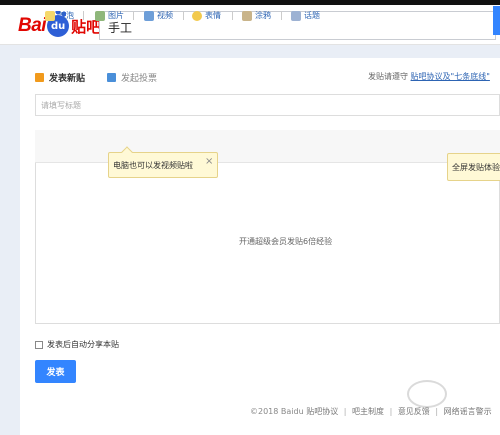 This screenshot has height=435, width=500. I want to click on video-tip: 电脑也可以发视频贴啦 ×, so click(163, 162).